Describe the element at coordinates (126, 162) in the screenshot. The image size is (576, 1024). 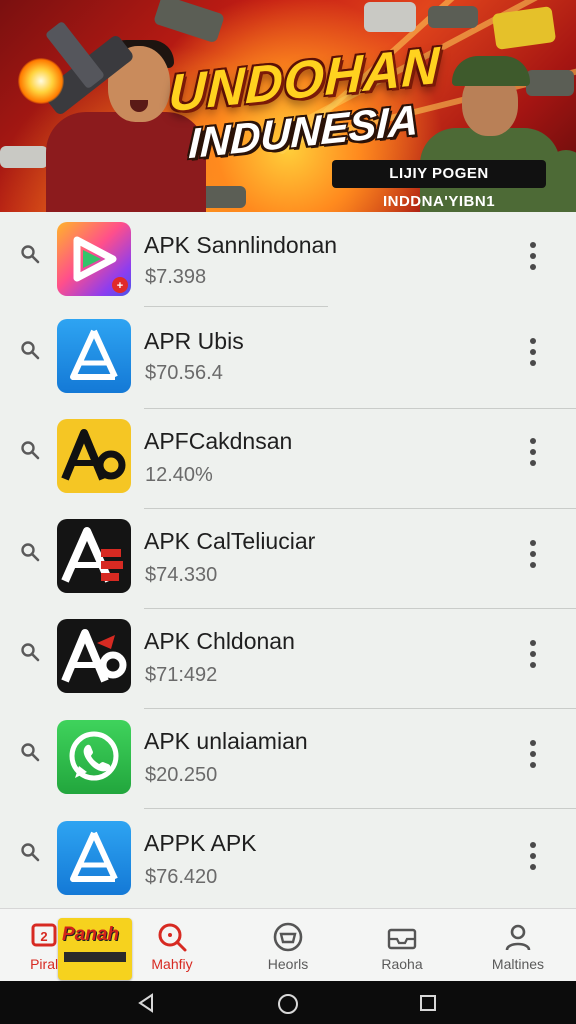
I see `hero-character-body` at that location.